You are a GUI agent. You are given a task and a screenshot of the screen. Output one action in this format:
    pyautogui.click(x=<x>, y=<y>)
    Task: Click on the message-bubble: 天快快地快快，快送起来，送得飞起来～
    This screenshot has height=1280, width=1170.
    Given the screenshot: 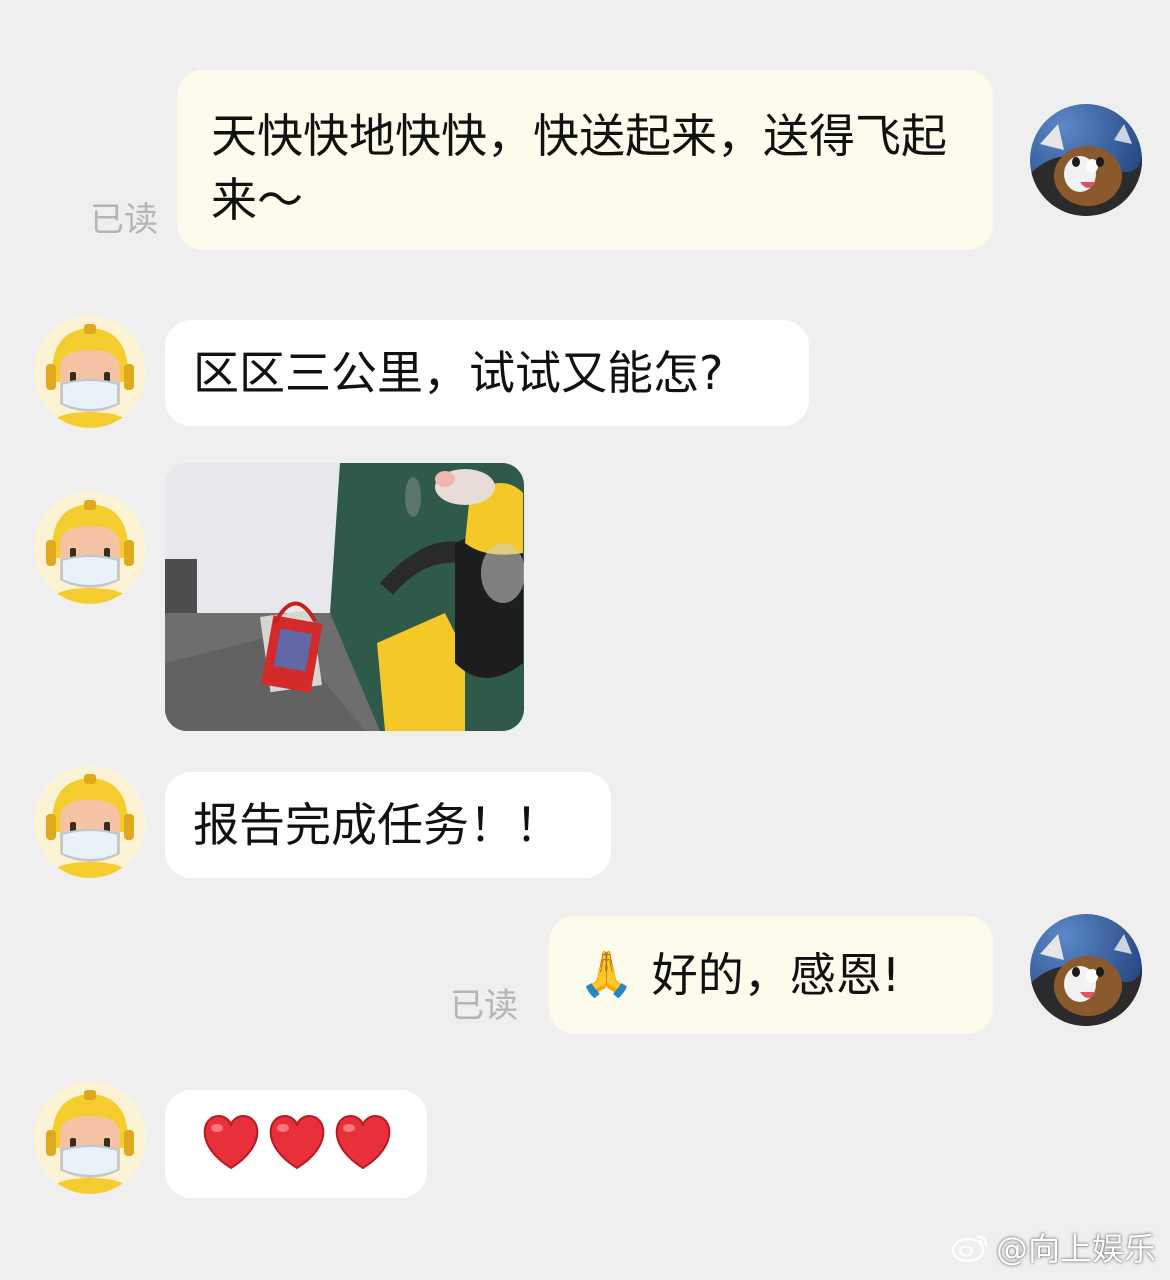 What is the action you would take?
    pyautogui.click(x=585, y=160)
    